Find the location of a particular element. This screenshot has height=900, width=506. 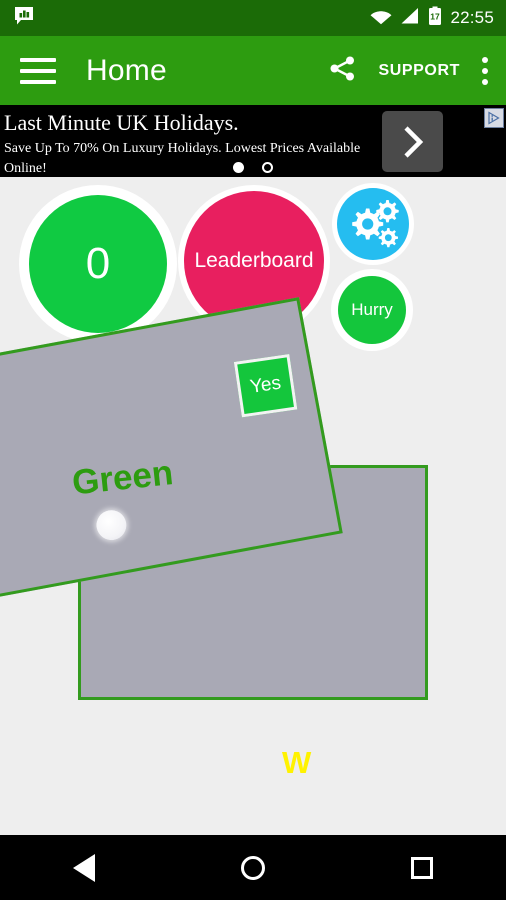

score-button: 0 is located at coordinates (98, 264).